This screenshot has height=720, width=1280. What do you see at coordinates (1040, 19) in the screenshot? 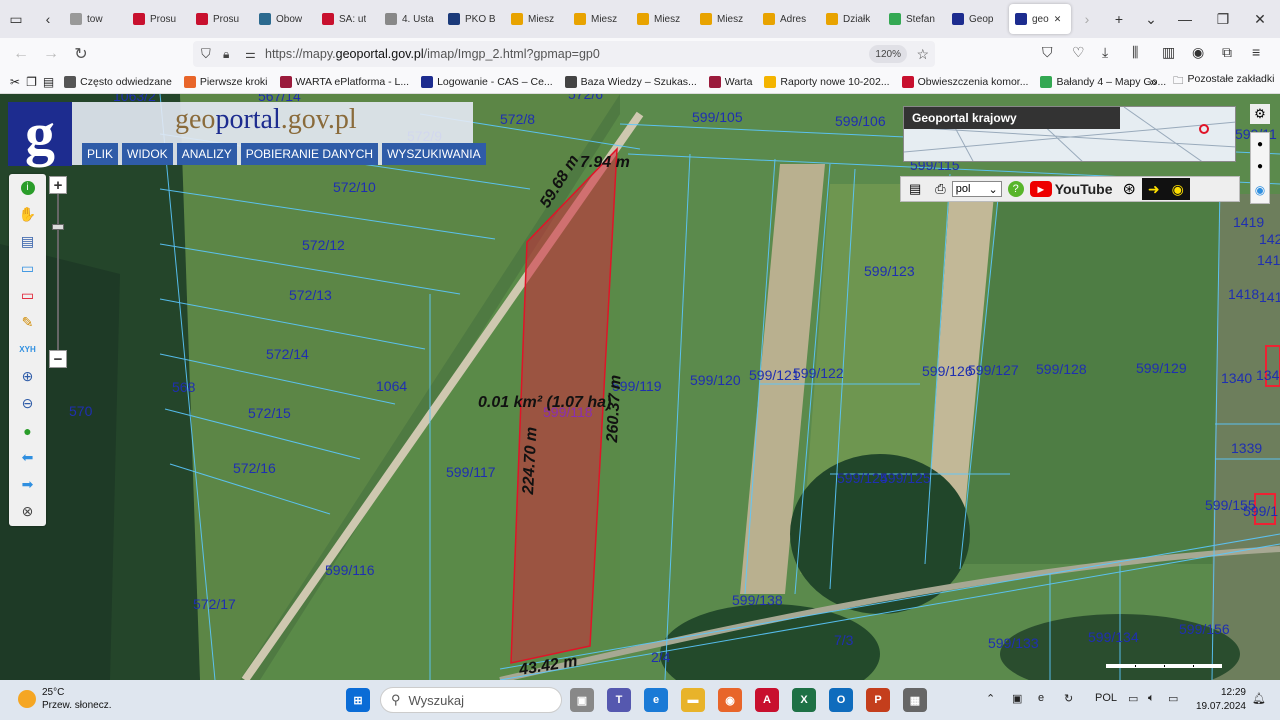
I see `tab-15: geo ✕` at bounding box center [1040, 19].